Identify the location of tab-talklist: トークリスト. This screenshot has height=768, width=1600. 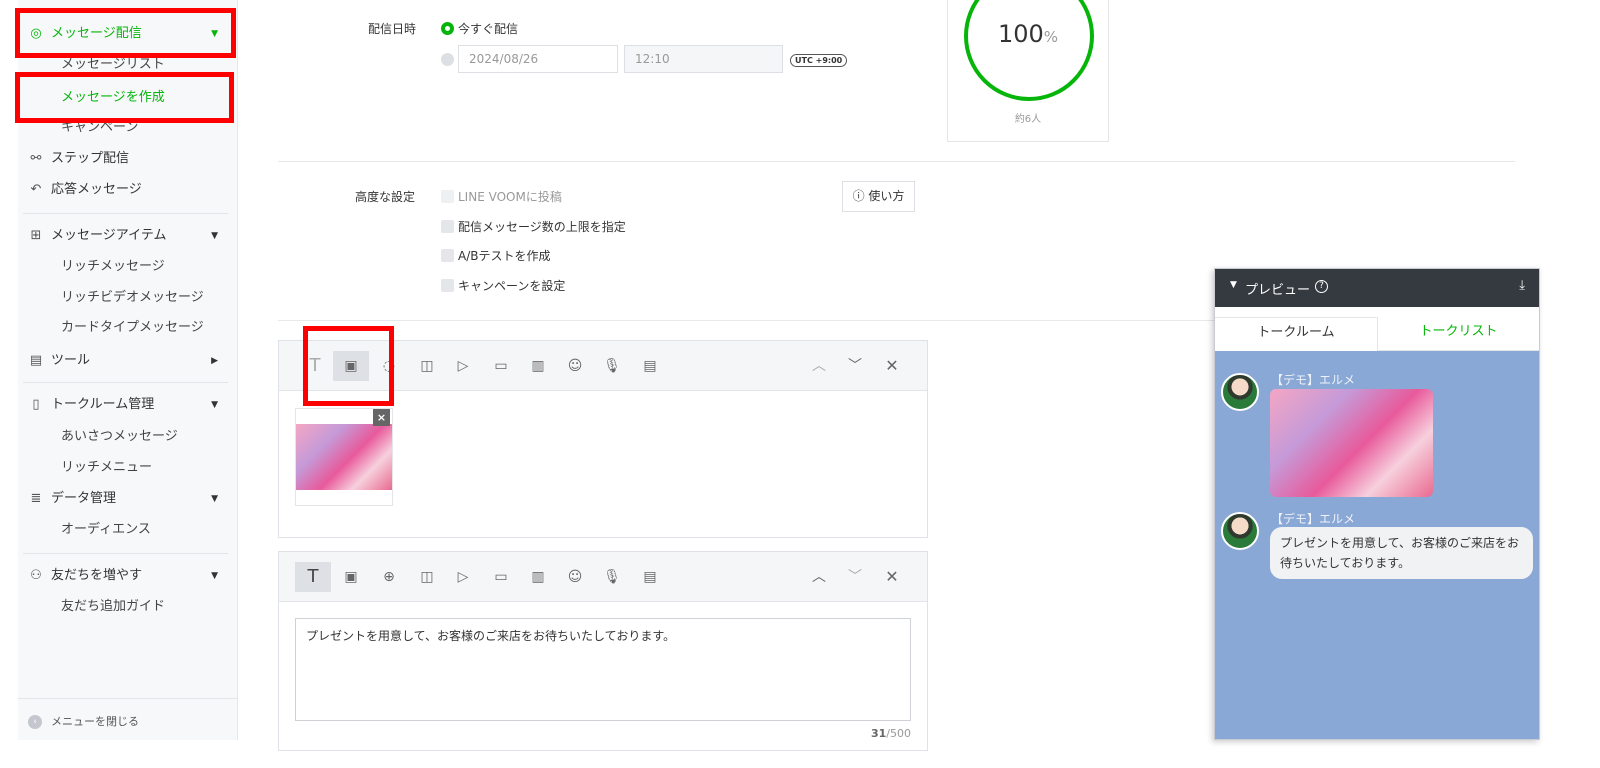
(1458, 333).